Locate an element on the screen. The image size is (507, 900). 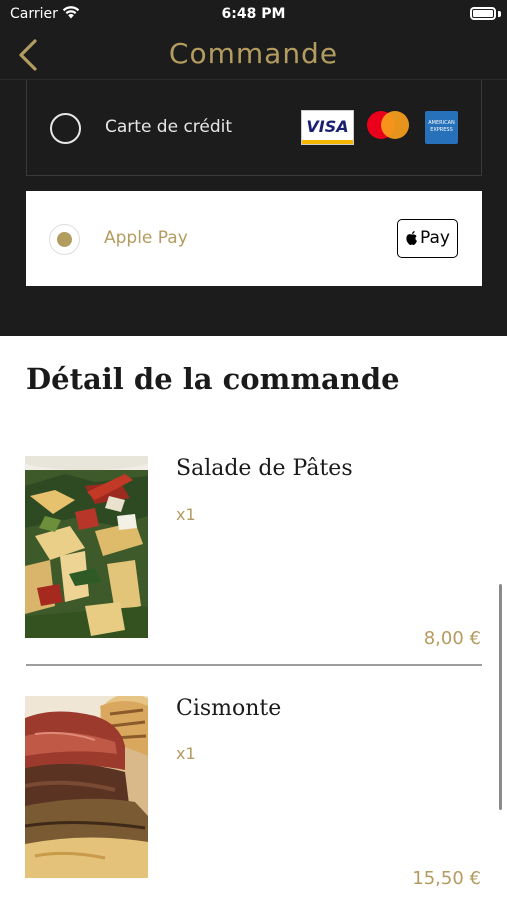
navigation-bar: Commande is located at coordinates (253, 55).